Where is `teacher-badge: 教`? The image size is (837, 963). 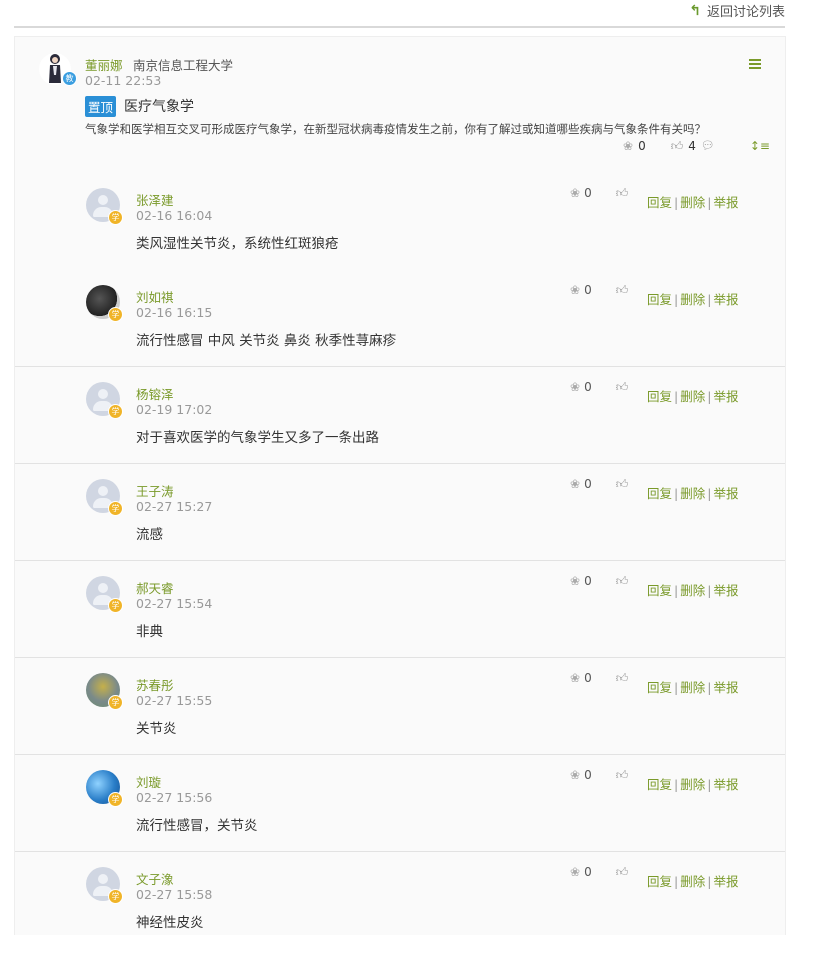
teacher-badge: 教 is located at coordinates (69, 78).